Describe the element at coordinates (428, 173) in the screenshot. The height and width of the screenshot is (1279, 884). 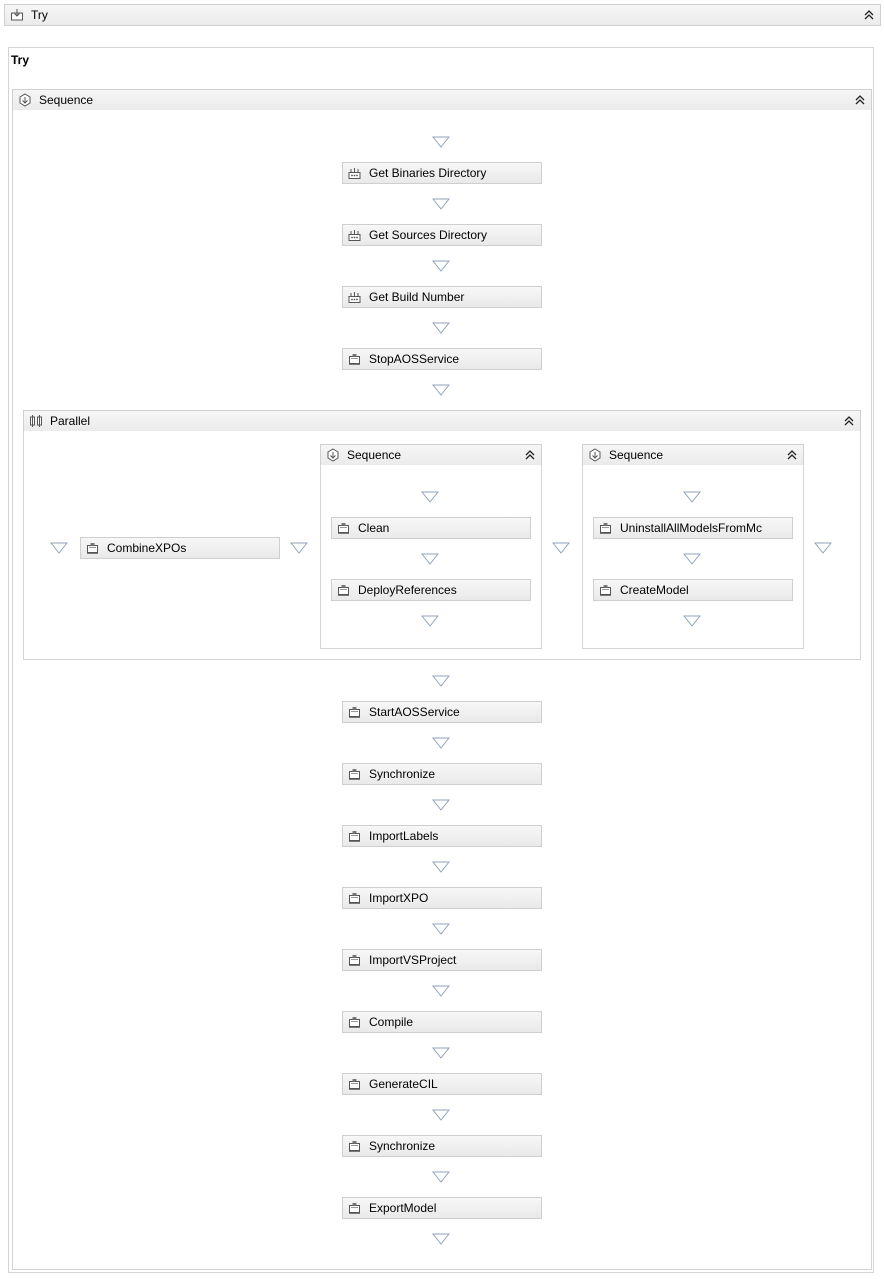
I see `activity-label: Get Binaries Directory` at that location.